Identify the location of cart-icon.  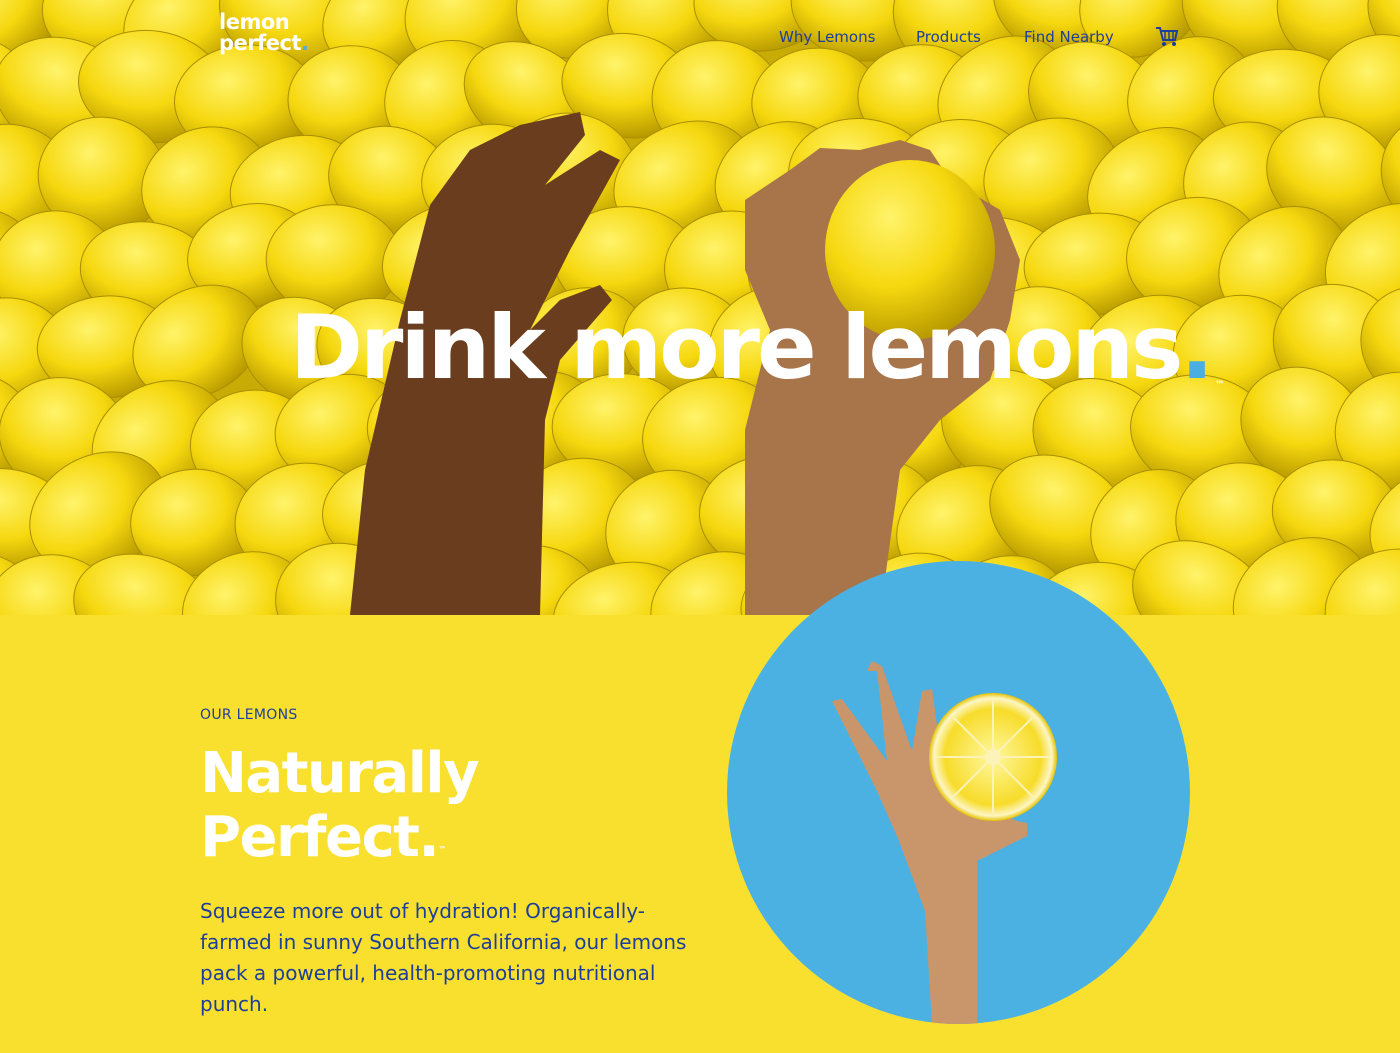
(1167, 37).